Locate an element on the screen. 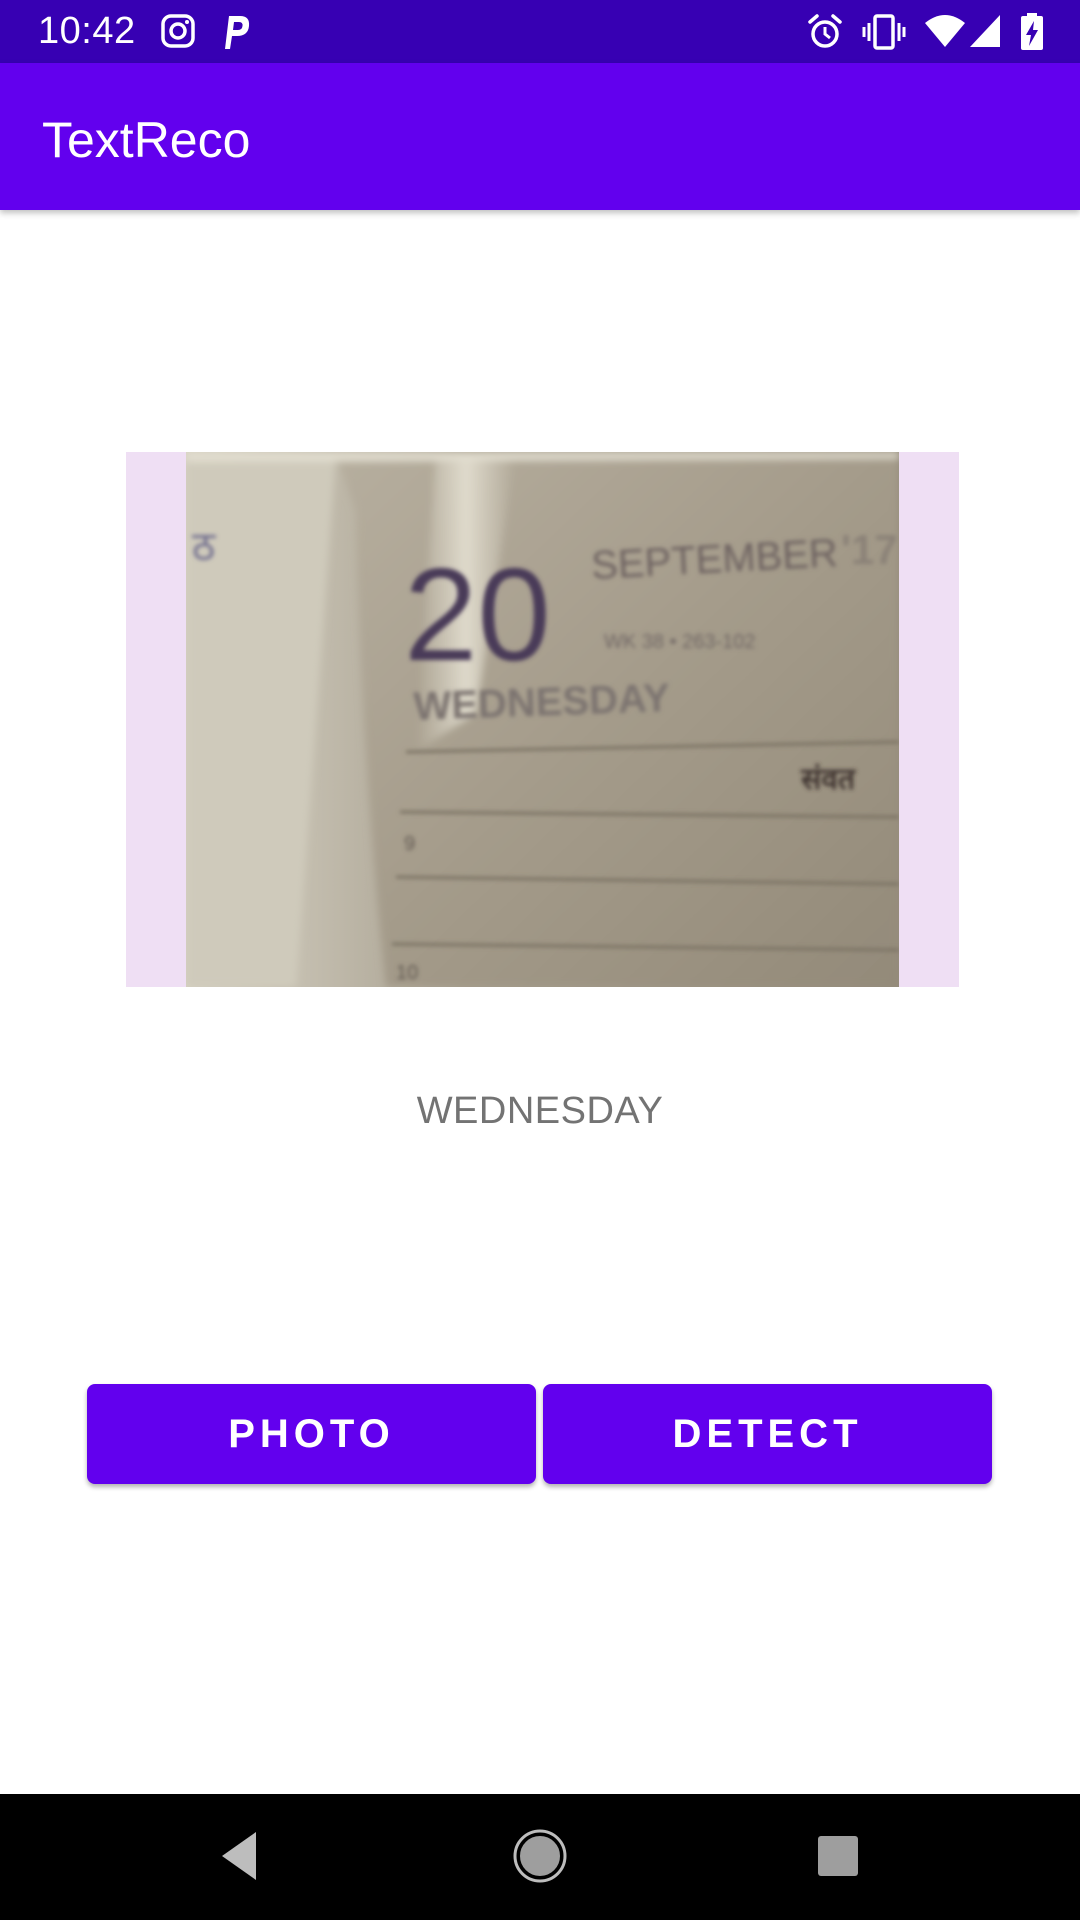 The image size is (1080, 1920). detect-button: DETECT is located at coordinates (767, 1434).